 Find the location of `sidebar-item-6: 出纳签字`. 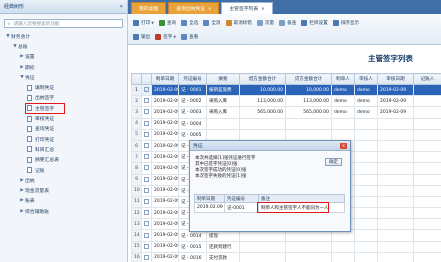

sidebar-item-6: 出纳签字 is located at coordinates (63, 98).